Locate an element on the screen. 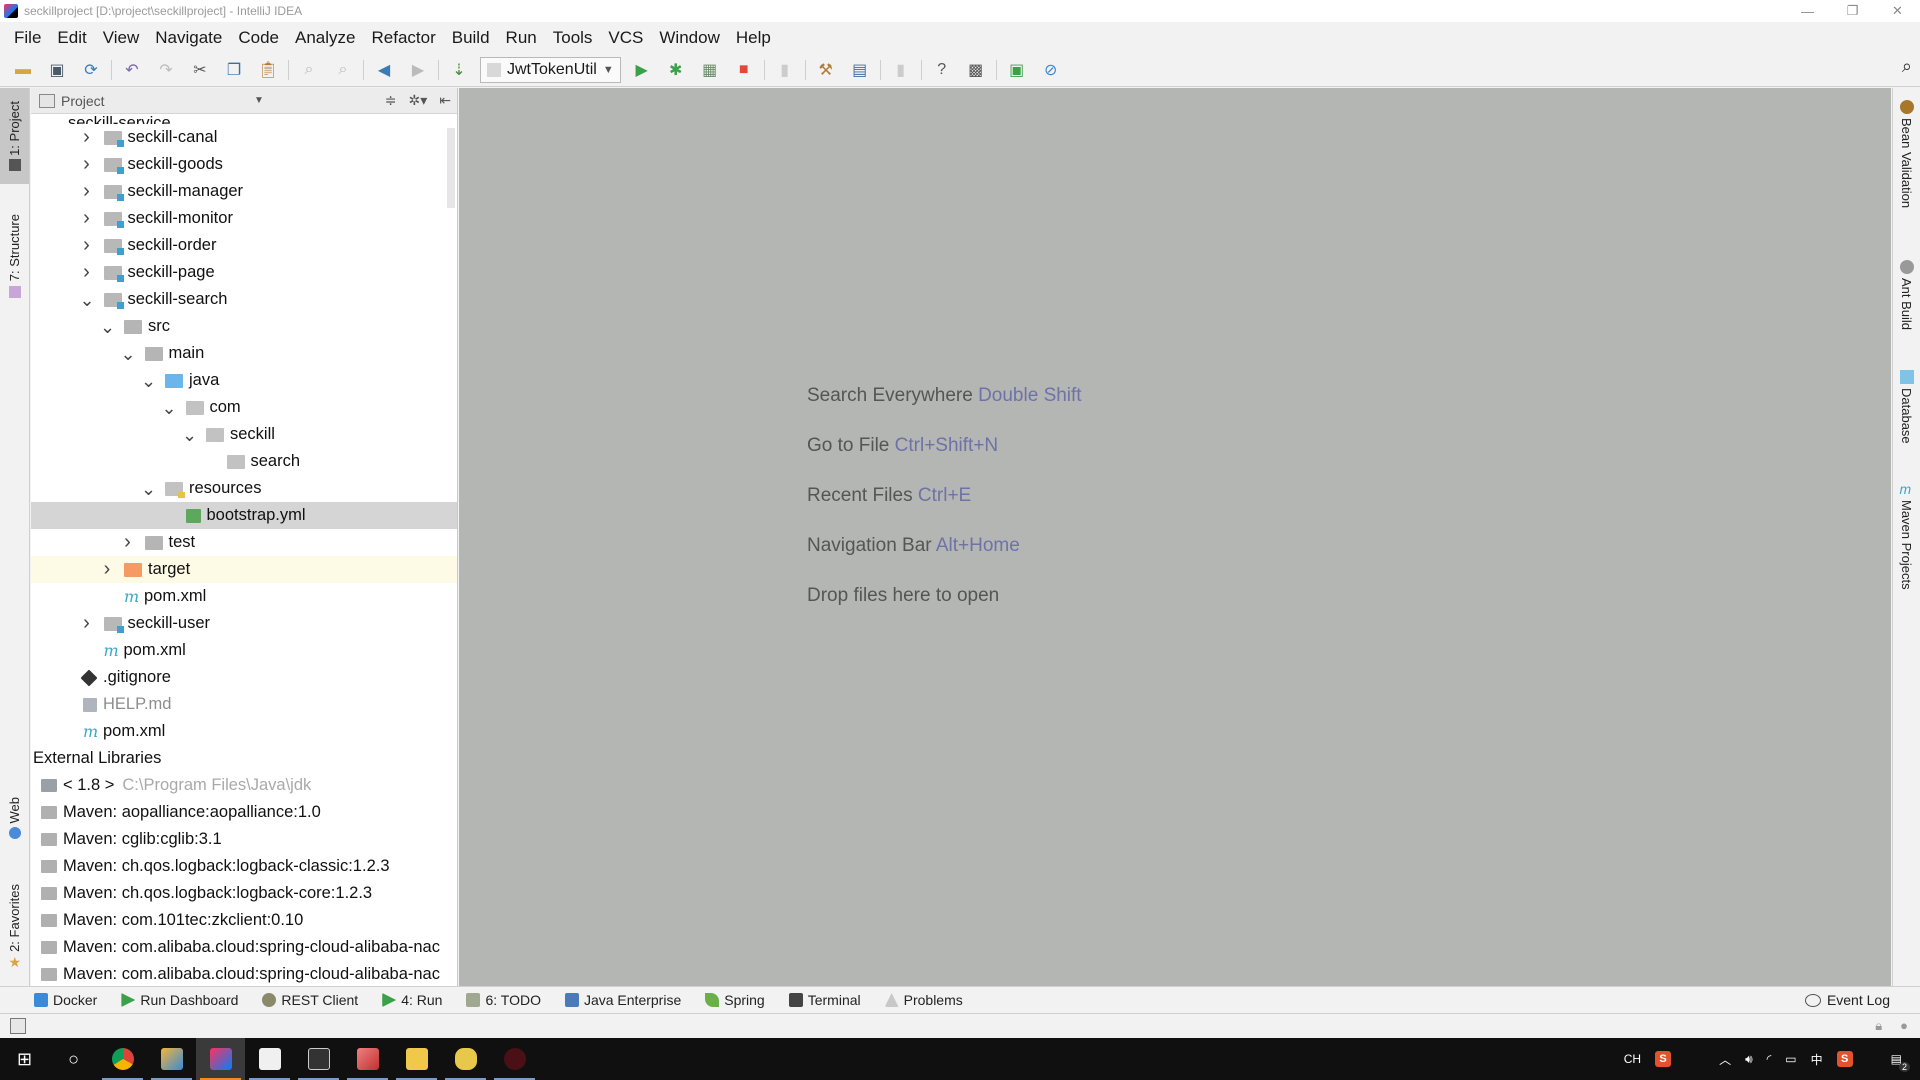 This screenshot has width=1920, height=1080. tool-windows-toggle-icon is located at coordinates (18, 1026).